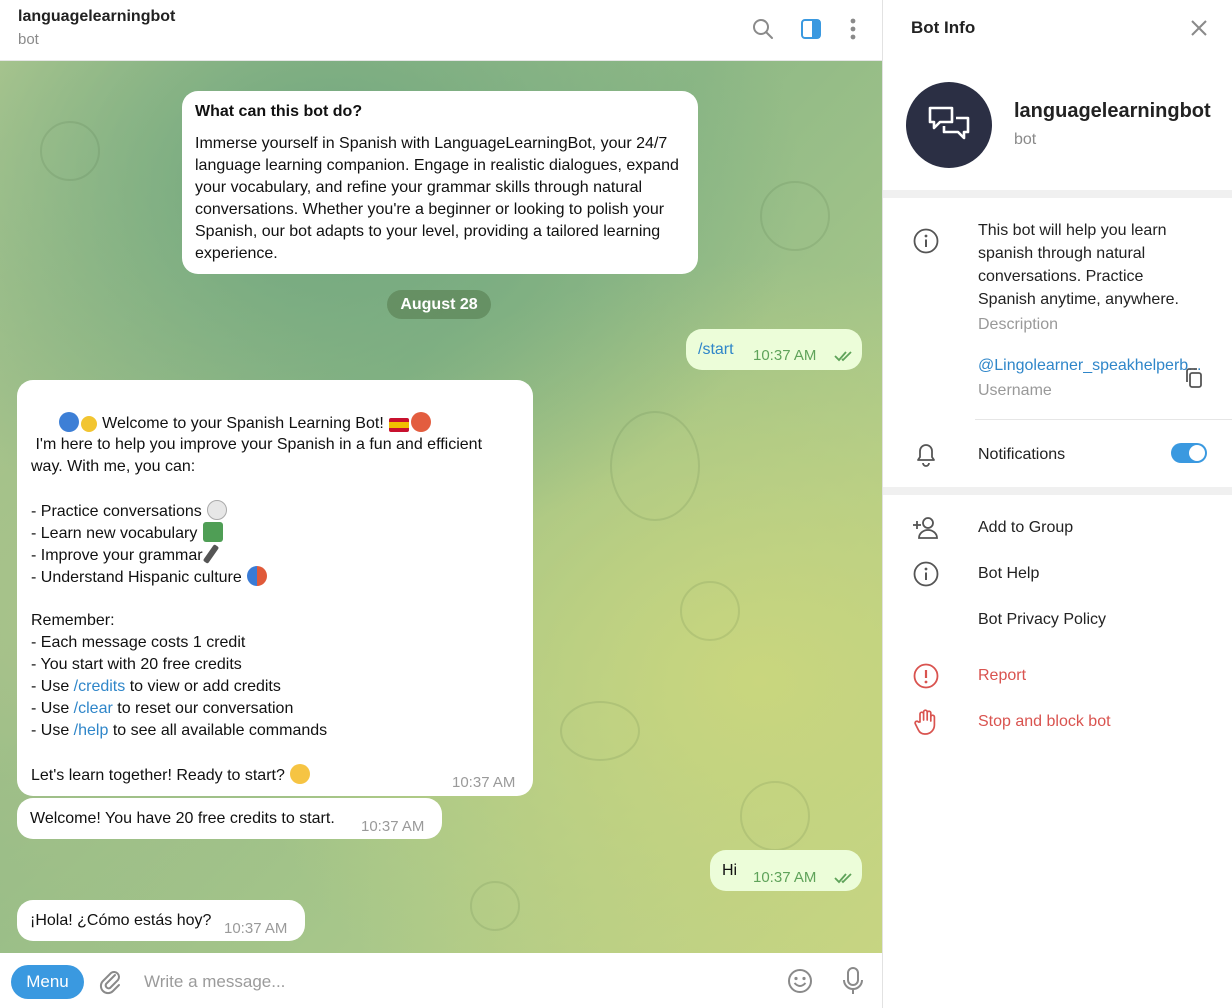 The width and height of the screenshot is (1232, 1008). I want to click on message-text: /start, so click(716, 350).